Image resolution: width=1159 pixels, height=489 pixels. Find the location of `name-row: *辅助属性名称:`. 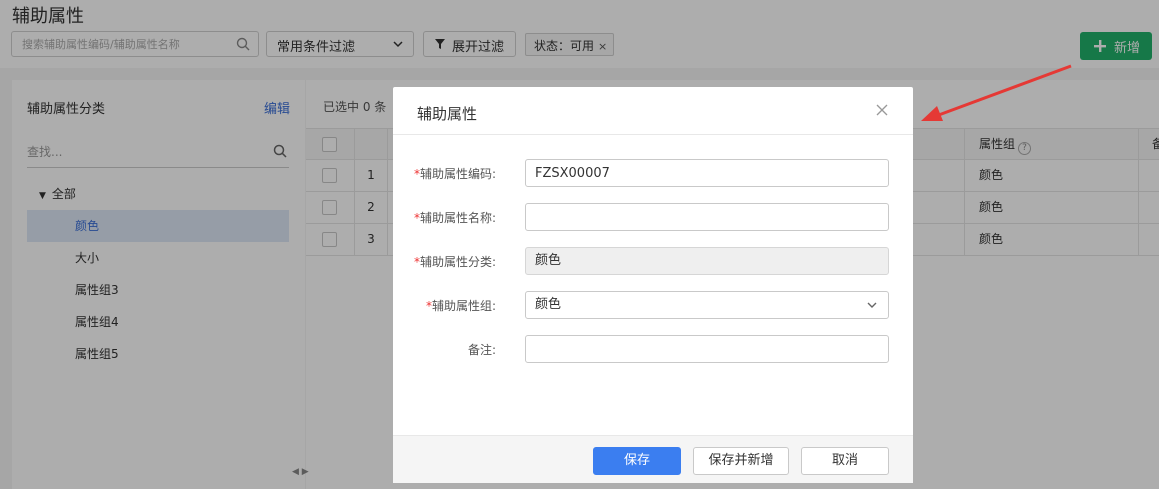

name-row: *辅助属性名称: is located at coordinates (653, 217).